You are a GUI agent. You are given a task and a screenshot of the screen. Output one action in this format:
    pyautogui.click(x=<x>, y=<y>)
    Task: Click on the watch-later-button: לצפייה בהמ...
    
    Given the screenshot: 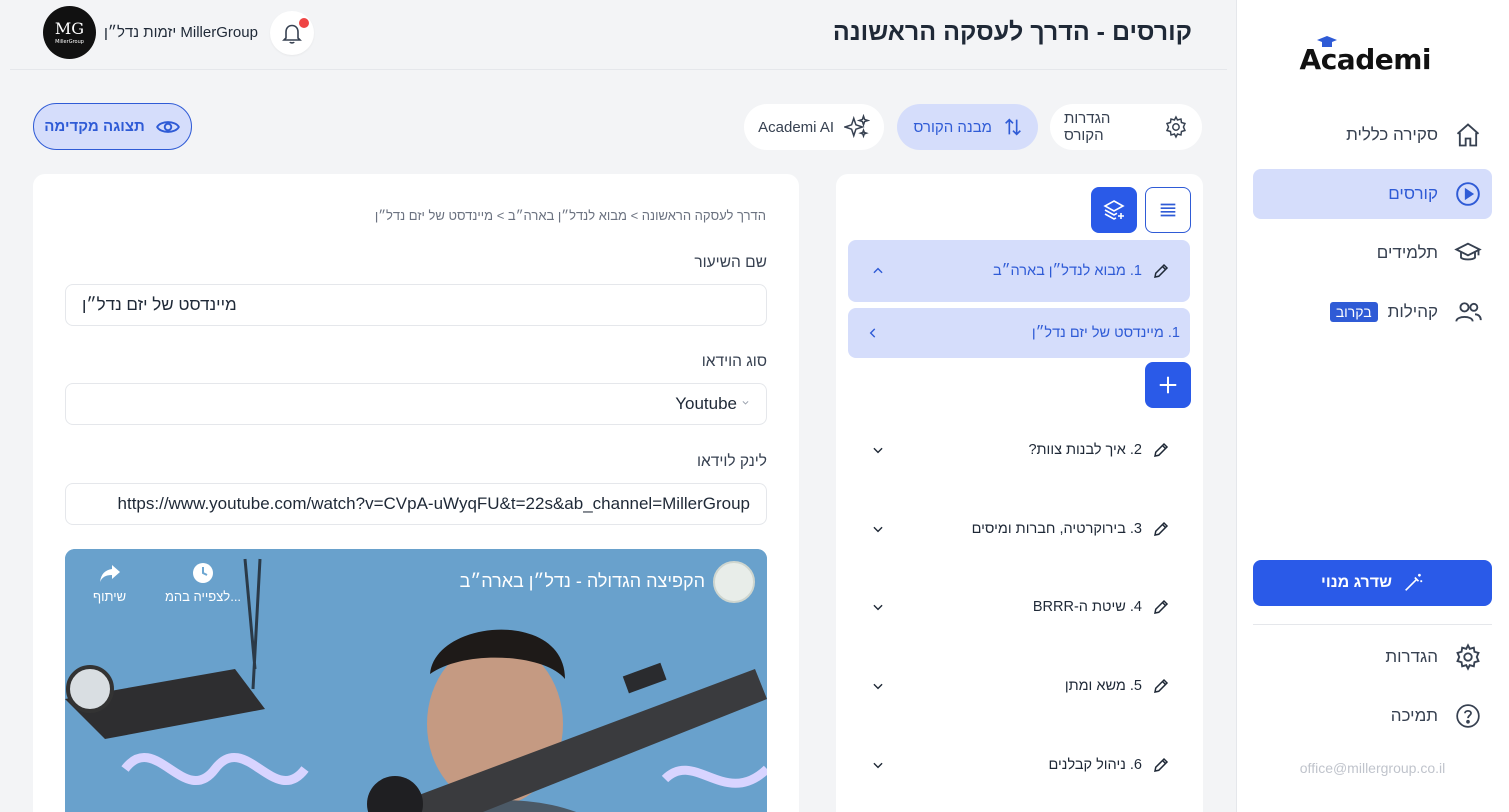 What is the action you would take?
    pyautogui.click(x=203, y=582)
    